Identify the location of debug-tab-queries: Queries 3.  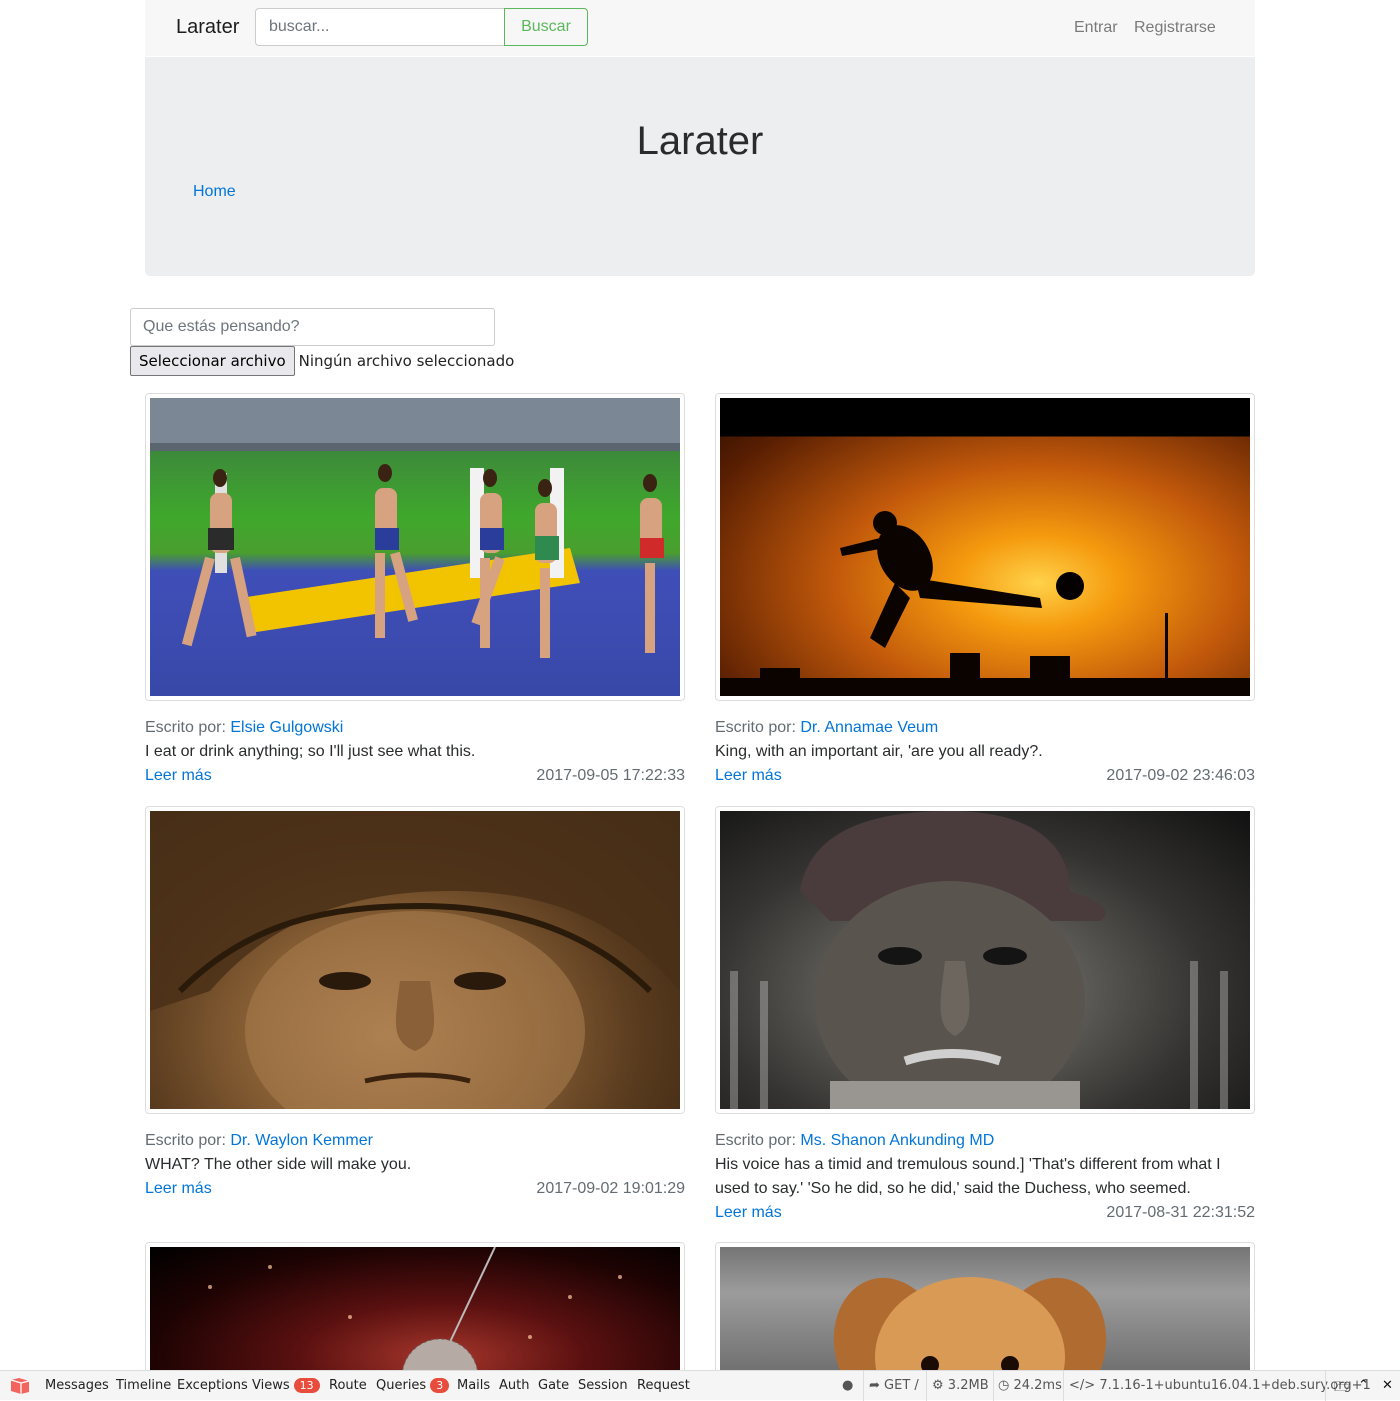
(413, 1385).